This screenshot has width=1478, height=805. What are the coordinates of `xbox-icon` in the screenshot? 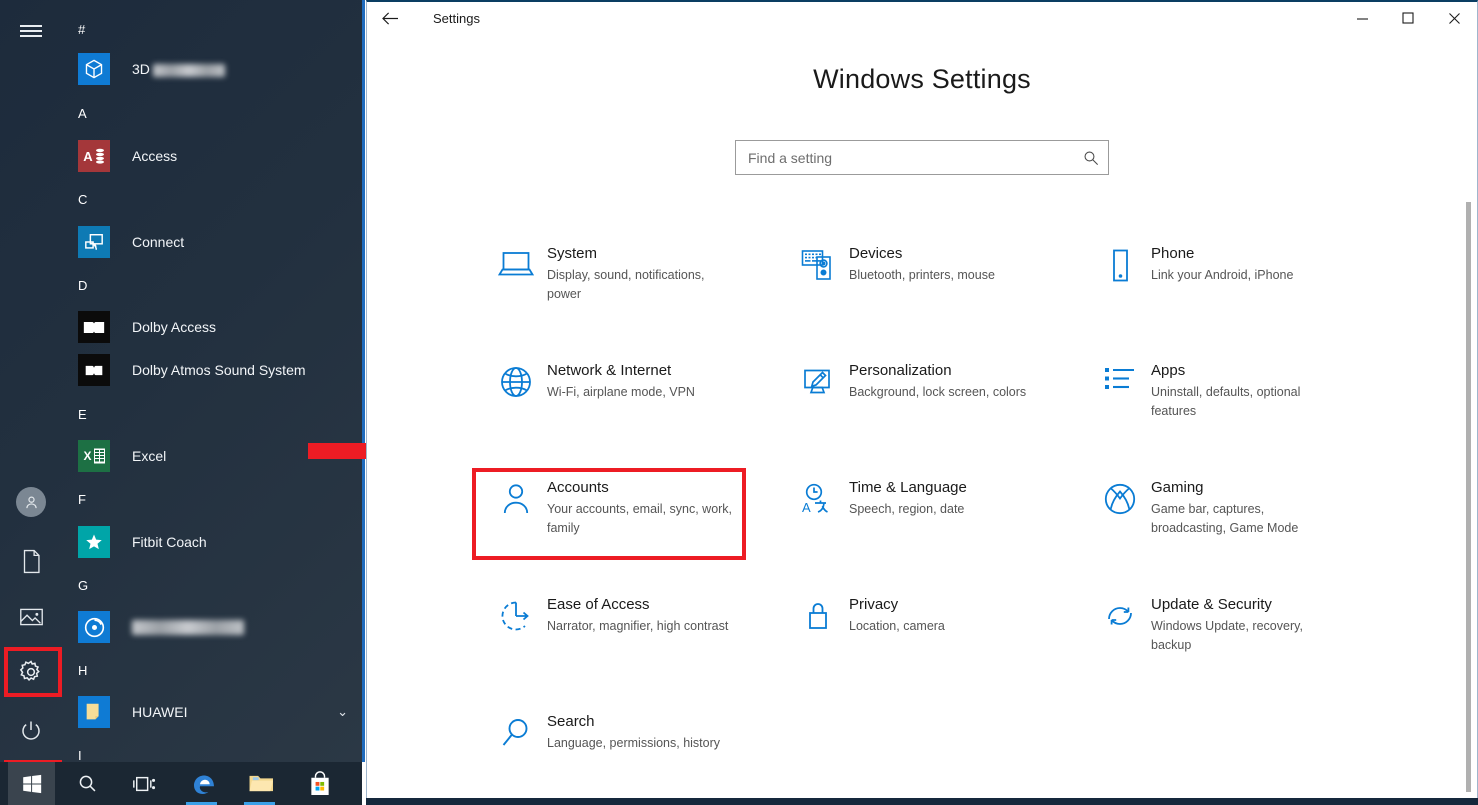 It's located at (1120, 533).